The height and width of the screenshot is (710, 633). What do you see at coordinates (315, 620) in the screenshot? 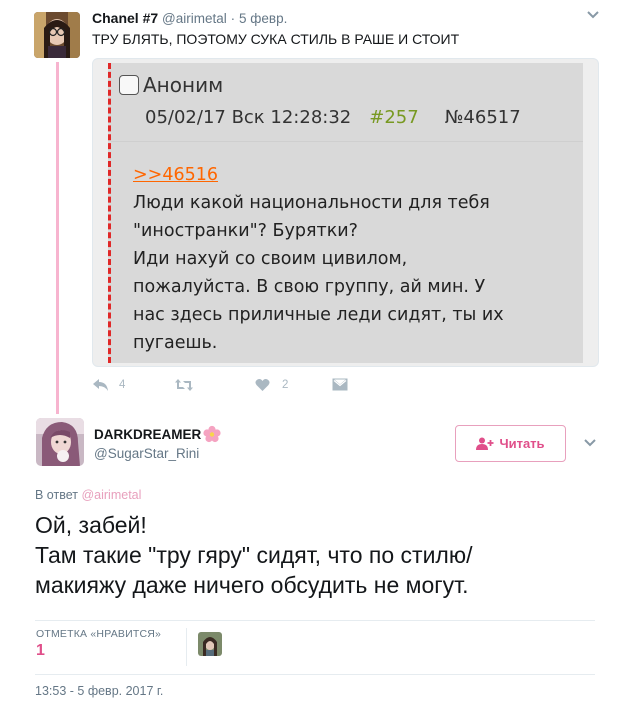
I see `stats-divider-top` at bounding box center [315, 620].